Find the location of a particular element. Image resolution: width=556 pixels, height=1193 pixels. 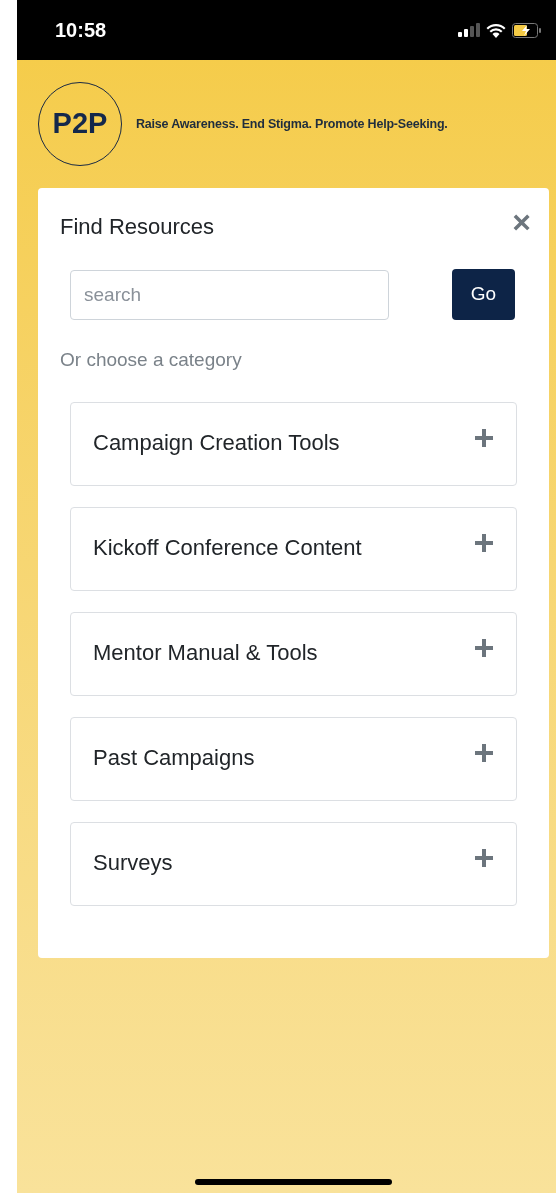

category-item: Mentor Manual & Tools is located at coordinates (293, 653).